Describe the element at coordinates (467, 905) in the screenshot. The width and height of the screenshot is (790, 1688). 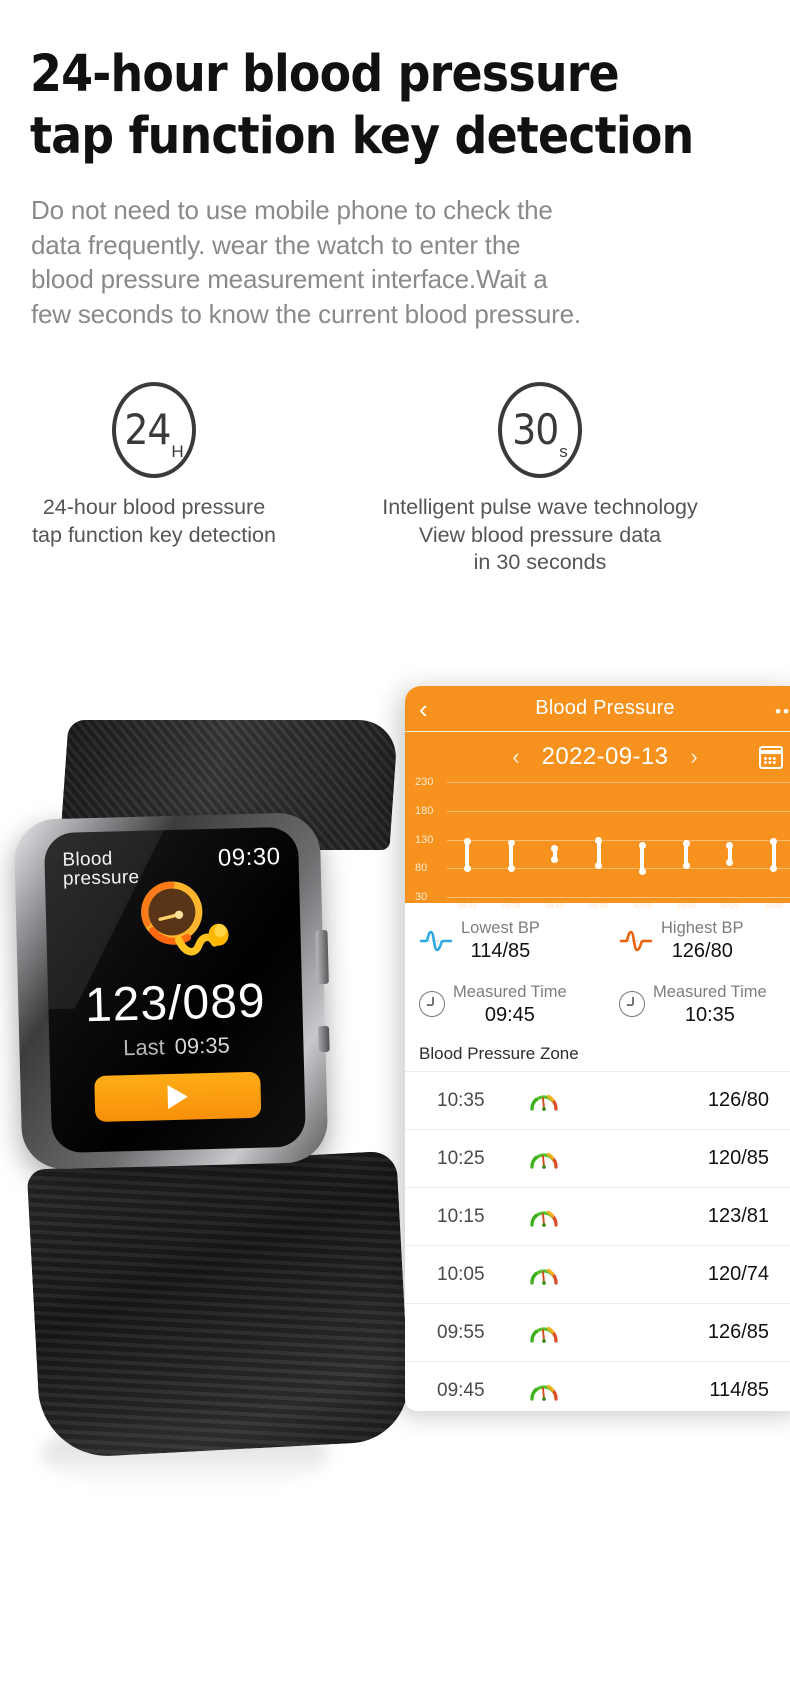
I see `chart-x-tick-label: 09:25` at that location.